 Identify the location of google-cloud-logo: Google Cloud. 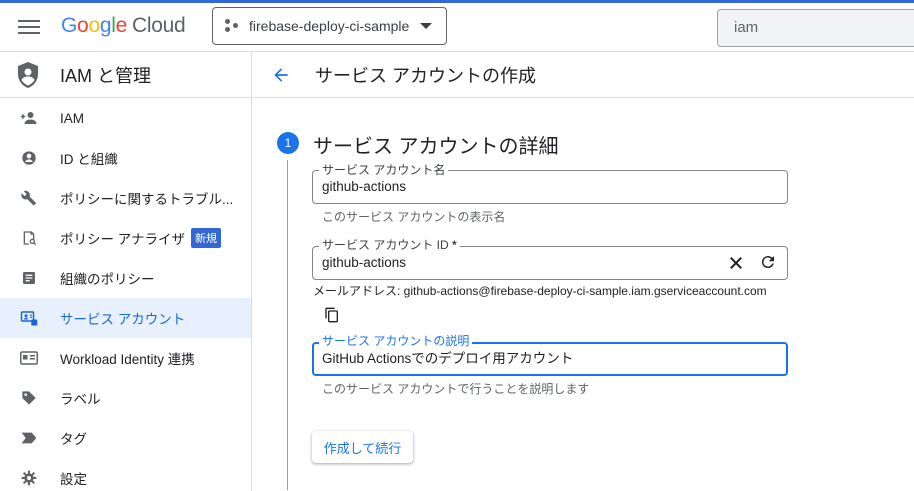
(123, 26).